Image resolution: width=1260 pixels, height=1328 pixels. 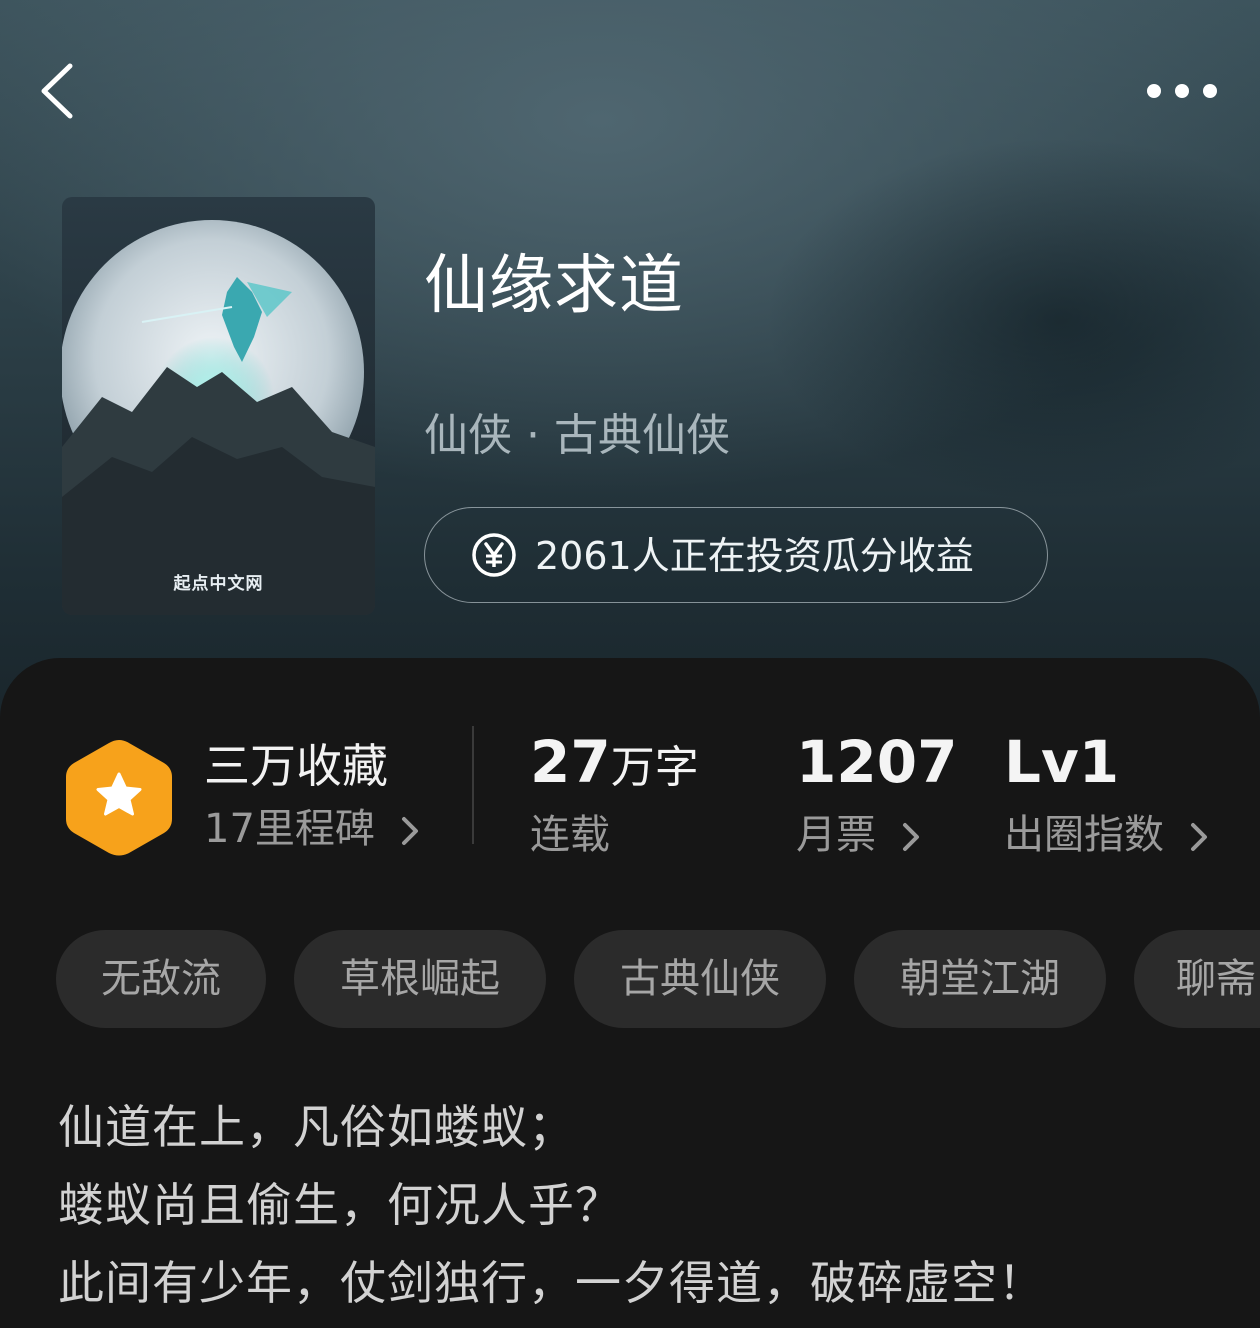 I want to click on tag-chip: 古典仙侠, so click(x=700, y=979).